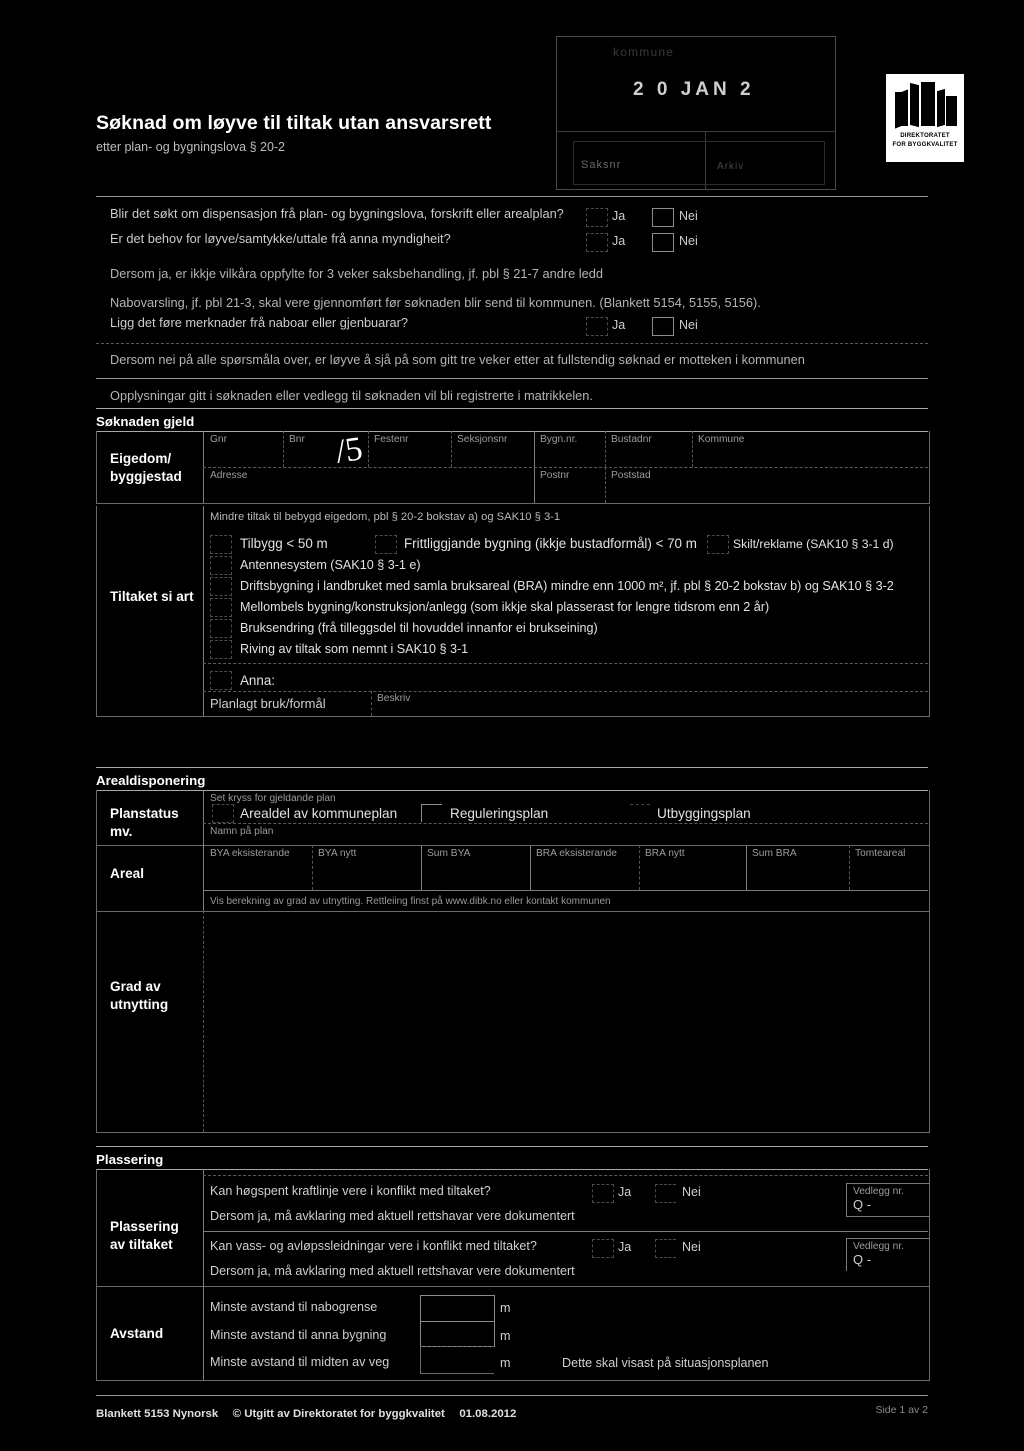  Describe the element at coordinates (386, 544) in the screenshot. I see `tiltak-frittliggjande-checkbox` at that location.